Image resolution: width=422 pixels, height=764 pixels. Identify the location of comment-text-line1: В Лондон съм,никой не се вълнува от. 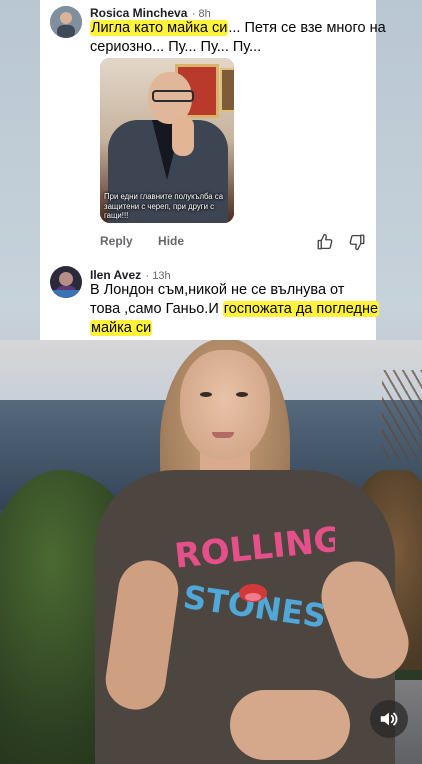
(217, 290).